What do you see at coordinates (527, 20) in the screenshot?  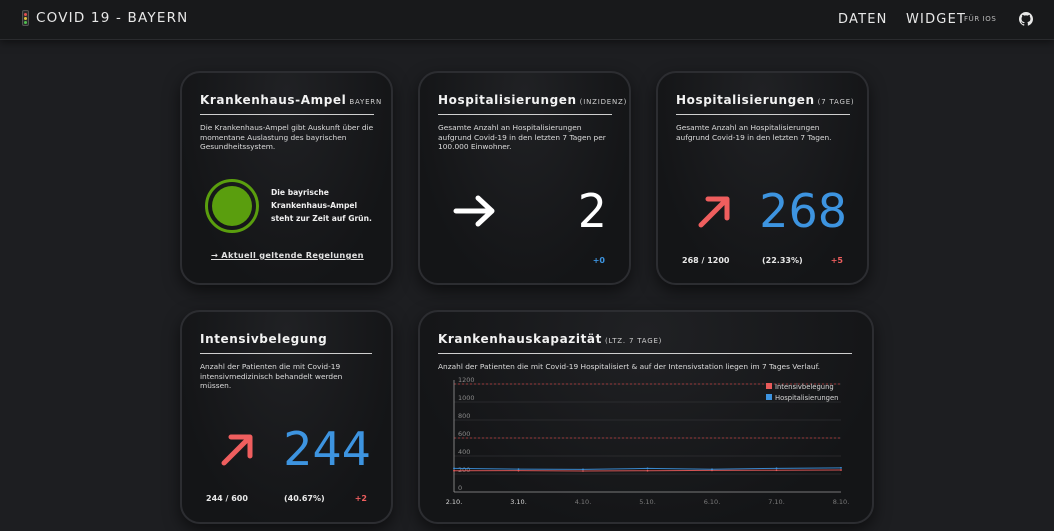 I see `top-navbar: COVID 19 - BAYERN DATEN WIDGET FÜR IOS` at bounding box center [527, 20].